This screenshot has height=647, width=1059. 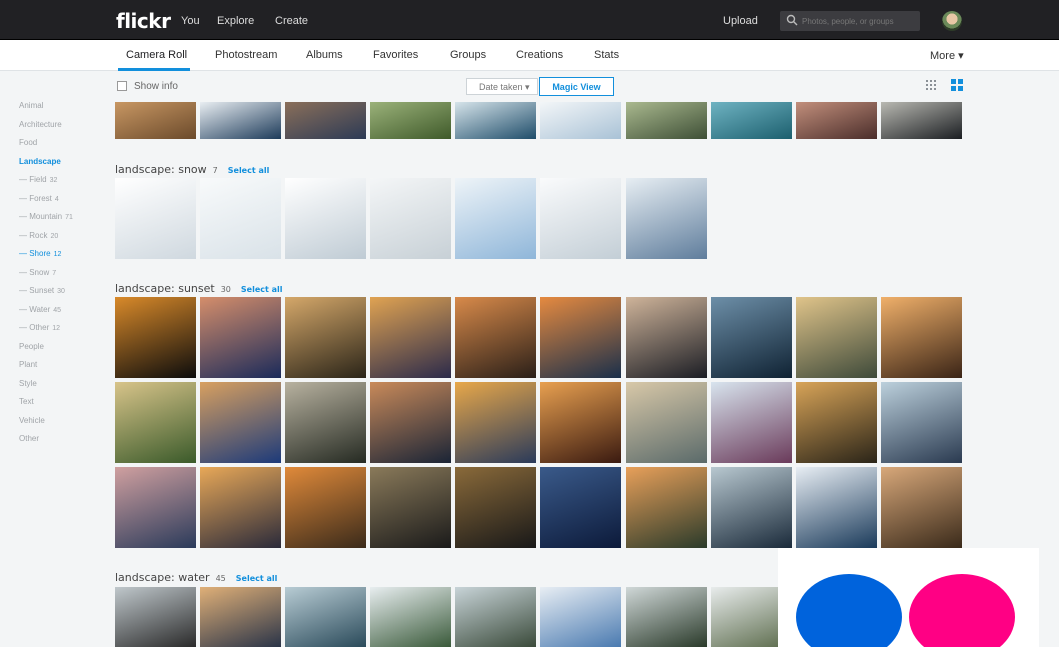 What do you see at coordinates (740, 21) in the screenshot?
I see `upload-link: Upload` at bounding box center [740, 21].